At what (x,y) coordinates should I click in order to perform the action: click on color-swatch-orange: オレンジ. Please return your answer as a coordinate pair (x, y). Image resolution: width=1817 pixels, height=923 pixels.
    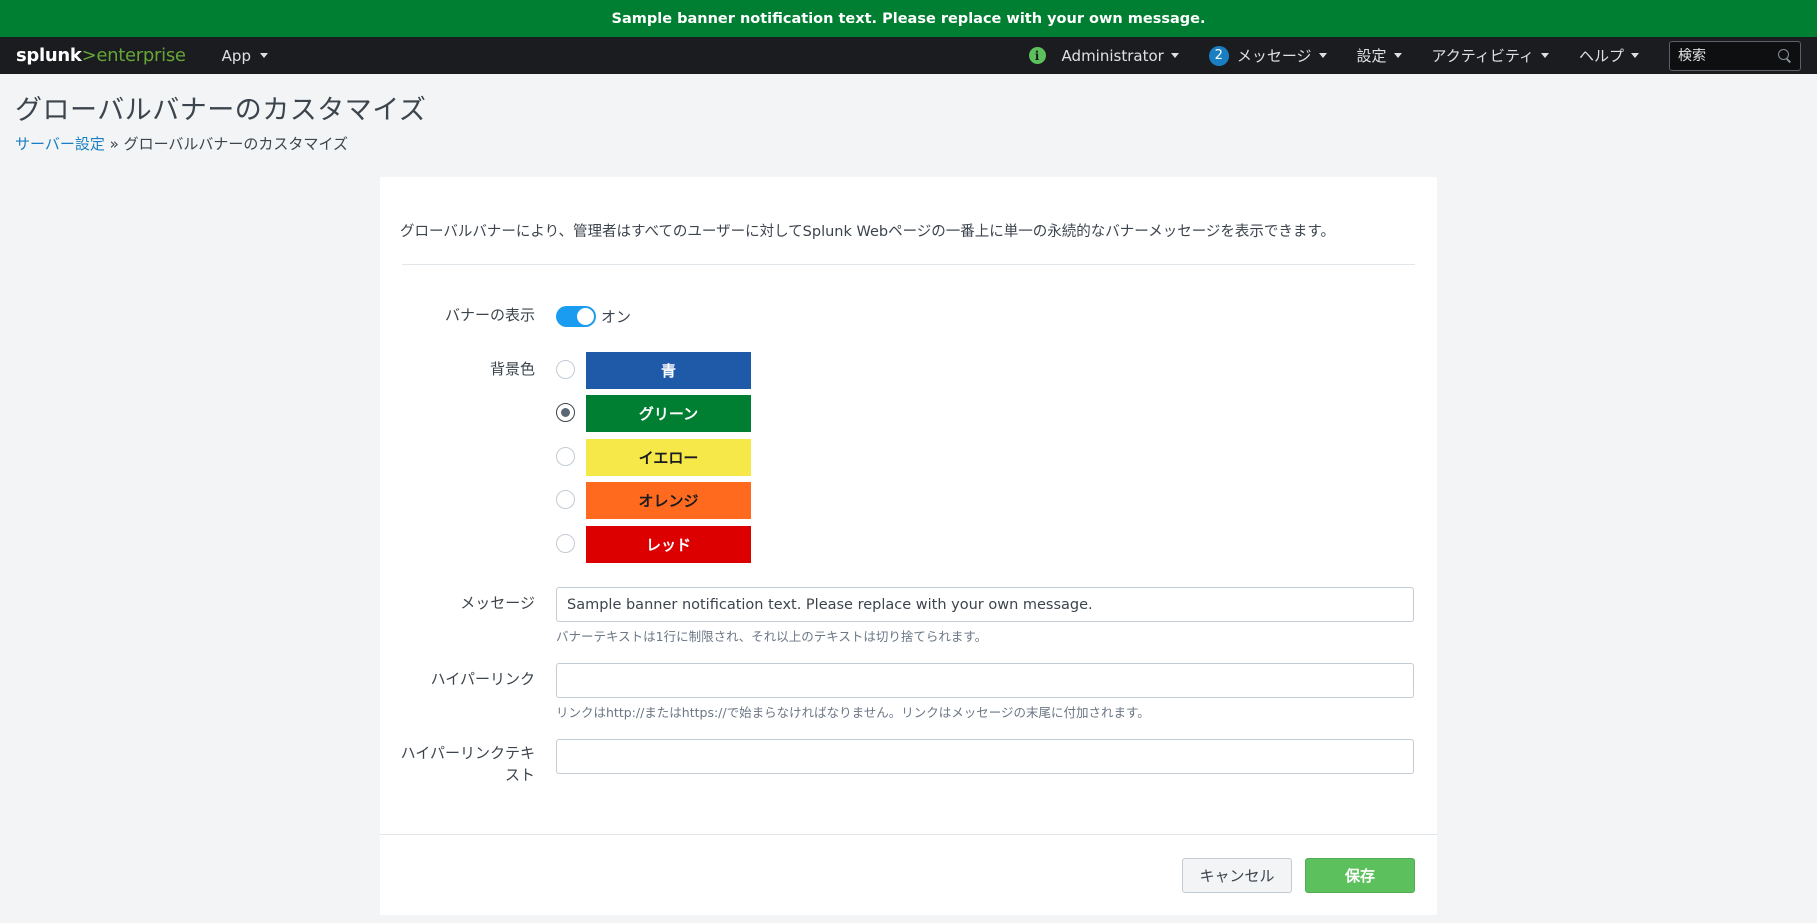
    Looking at the image, I should click on (668, 500).